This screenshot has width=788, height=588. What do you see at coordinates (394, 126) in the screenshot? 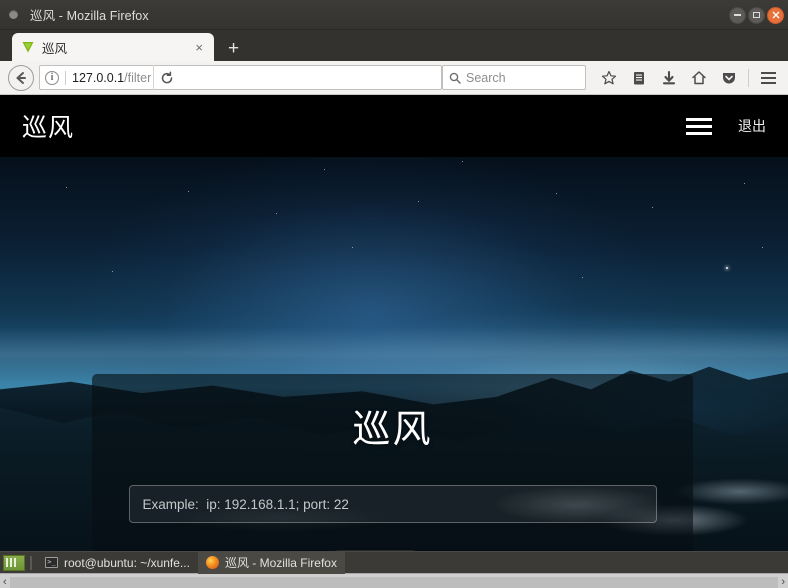
I see `site-header: 巡风 退出` at bounding box center [394, 126].